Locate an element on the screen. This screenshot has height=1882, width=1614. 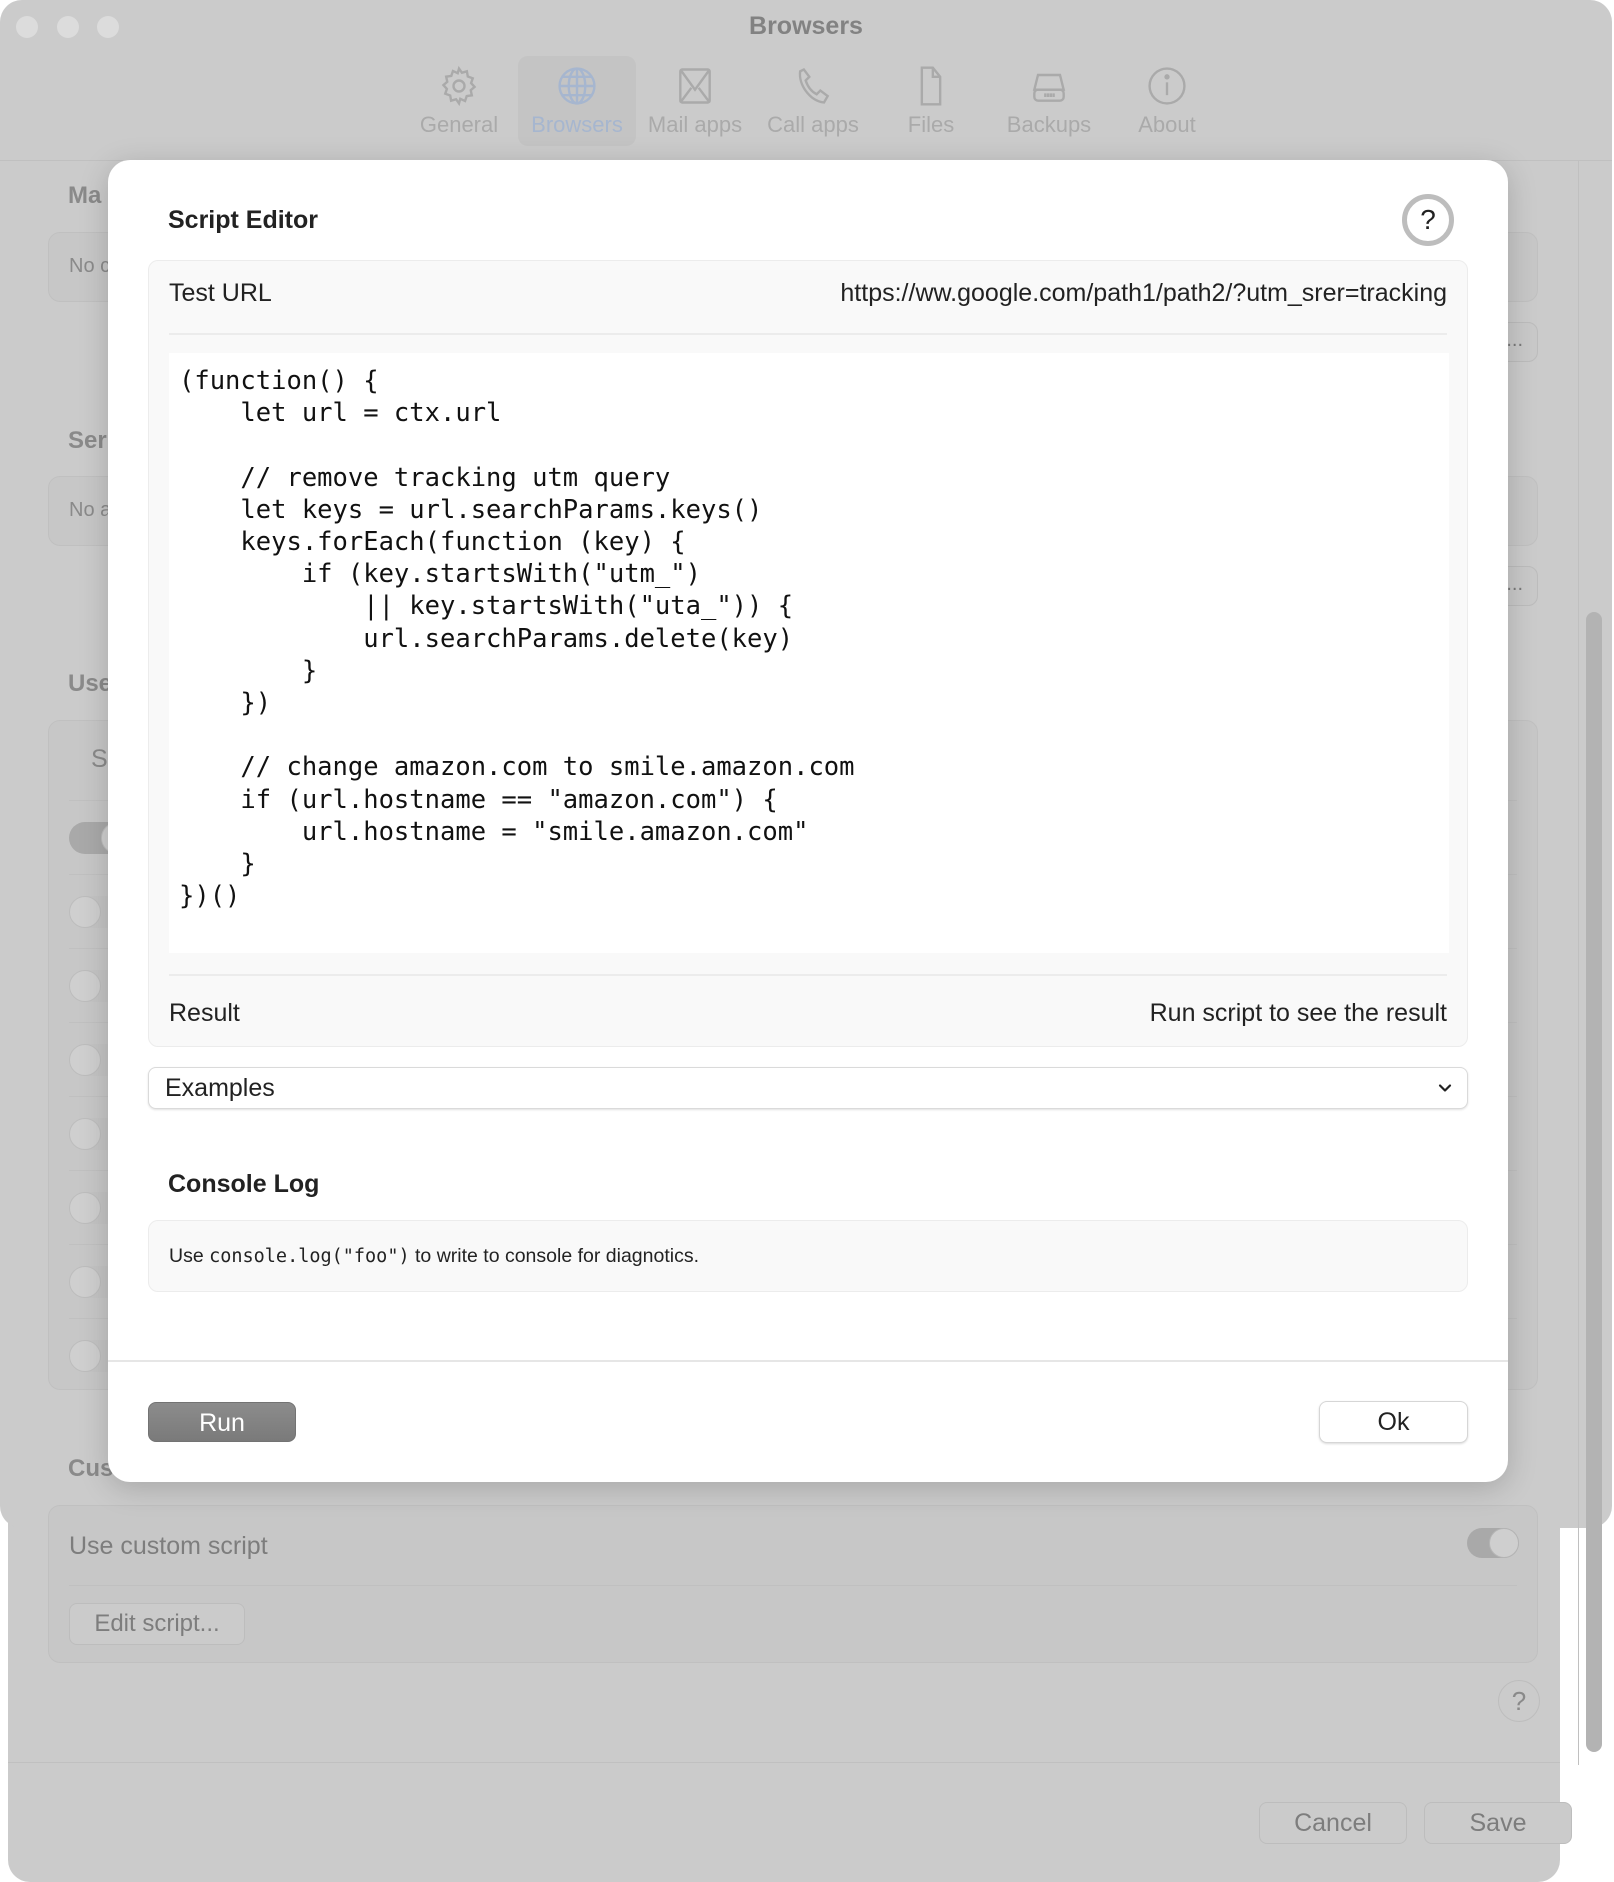
tab-about: About is located at coordinates (1167, 101).